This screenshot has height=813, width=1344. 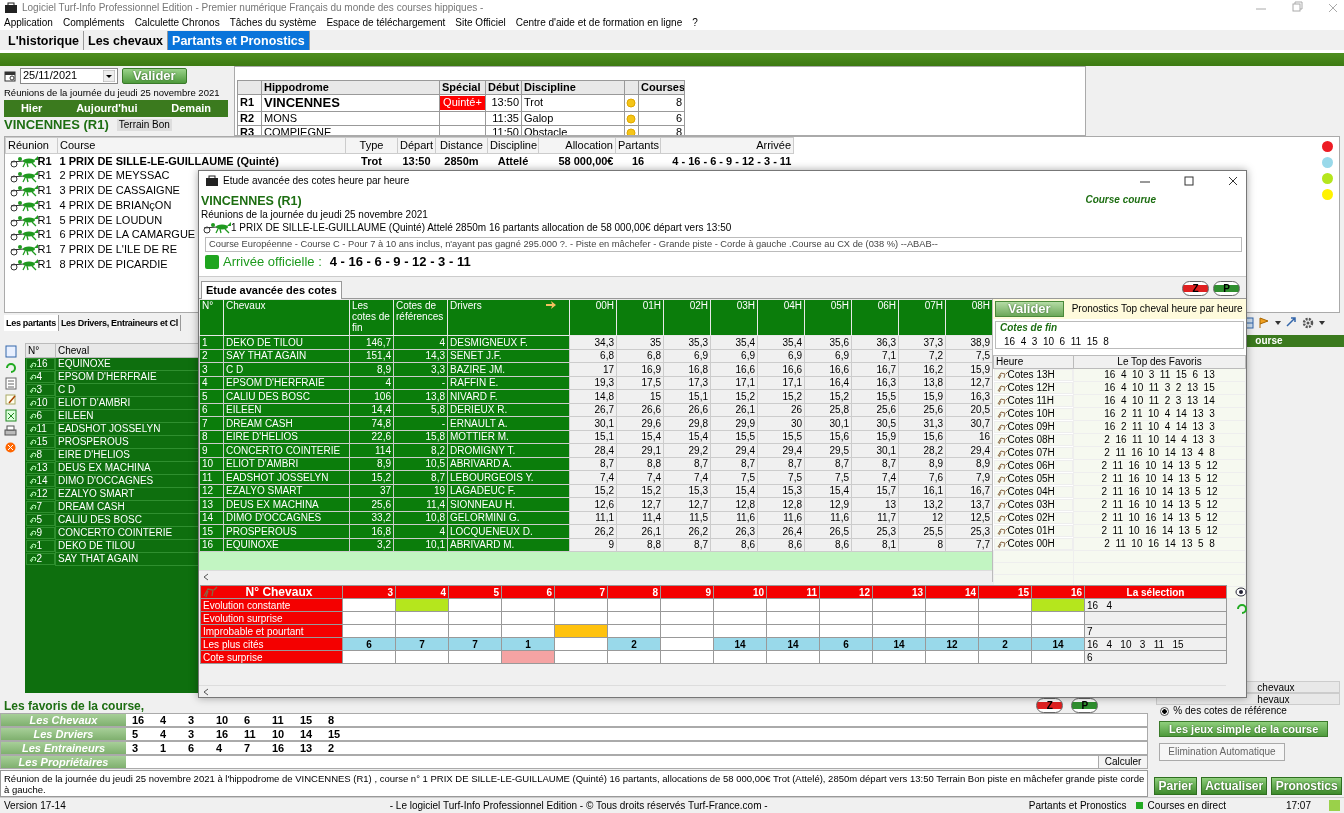 I want to click on column-header: Réunion, so click(x=31, y=145).